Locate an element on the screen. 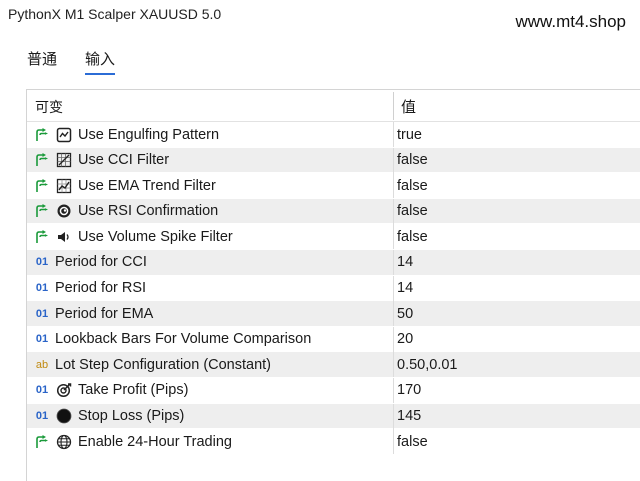 The height and width of the screenshot is (481, 640). row-variable-cell: 01 Period for RSI is located at coordinates (210, 288).